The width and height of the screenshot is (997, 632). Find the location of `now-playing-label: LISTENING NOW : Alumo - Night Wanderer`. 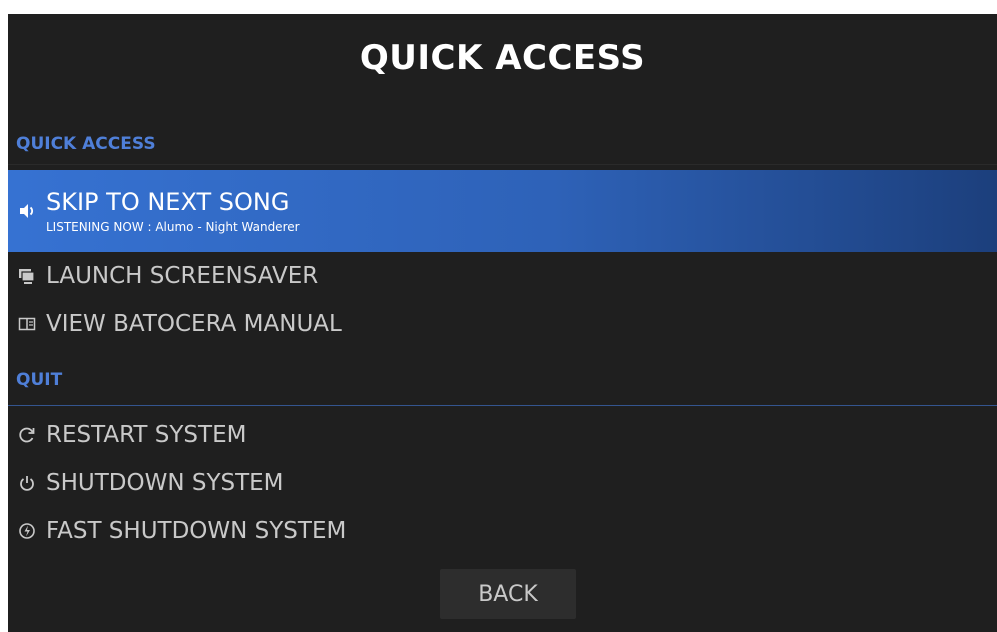

now-playing-label: LISTENING NOW : Alumo - Night Wanderer is located at coordinates (173, 227).